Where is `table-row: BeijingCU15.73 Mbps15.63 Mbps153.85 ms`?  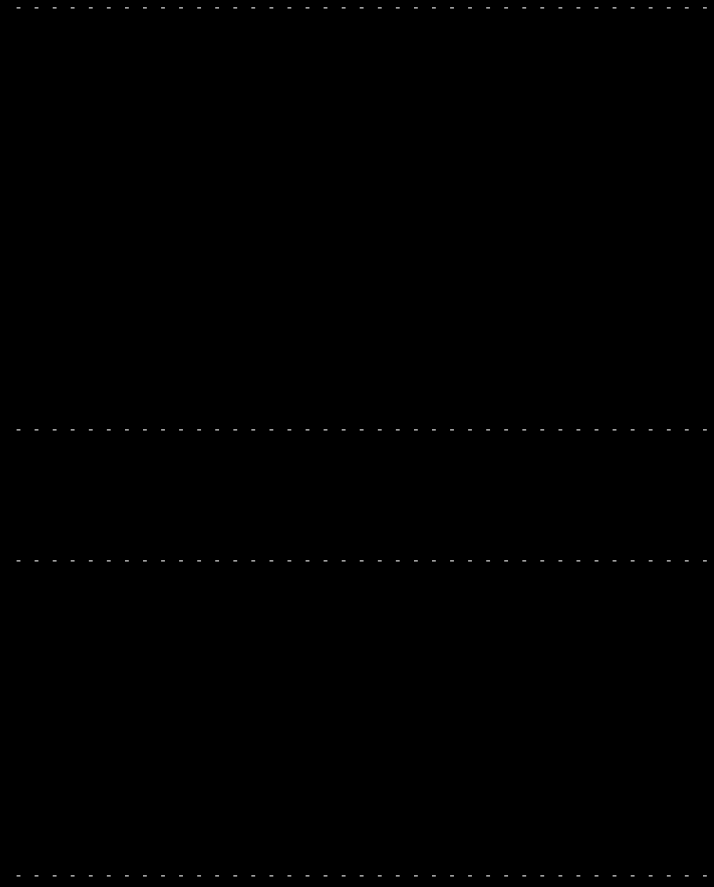
table-row: BeijingCU15.73 Mbps15.63 Mbps153.85 ms is located at coordinates (357, 636).